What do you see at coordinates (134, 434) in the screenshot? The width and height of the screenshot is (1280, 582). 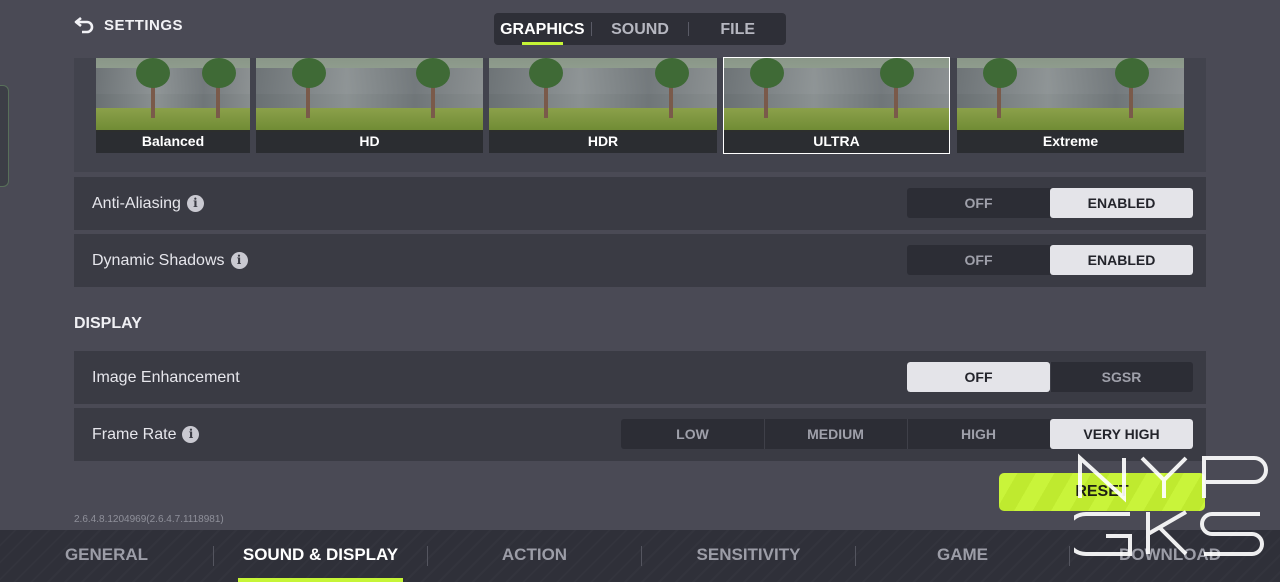 I see `frame-rate-label: Frame Rate` at bounding box center [134, 434].